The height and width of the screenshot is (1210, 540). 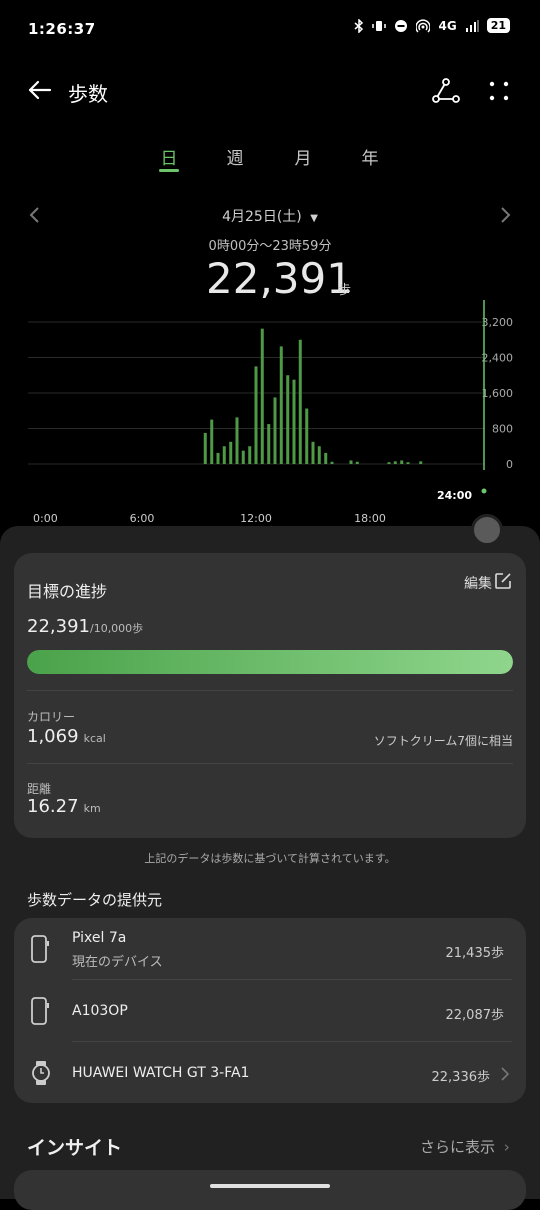 I want to click on calorie-unit: kcal, so click(x=94, y=738).